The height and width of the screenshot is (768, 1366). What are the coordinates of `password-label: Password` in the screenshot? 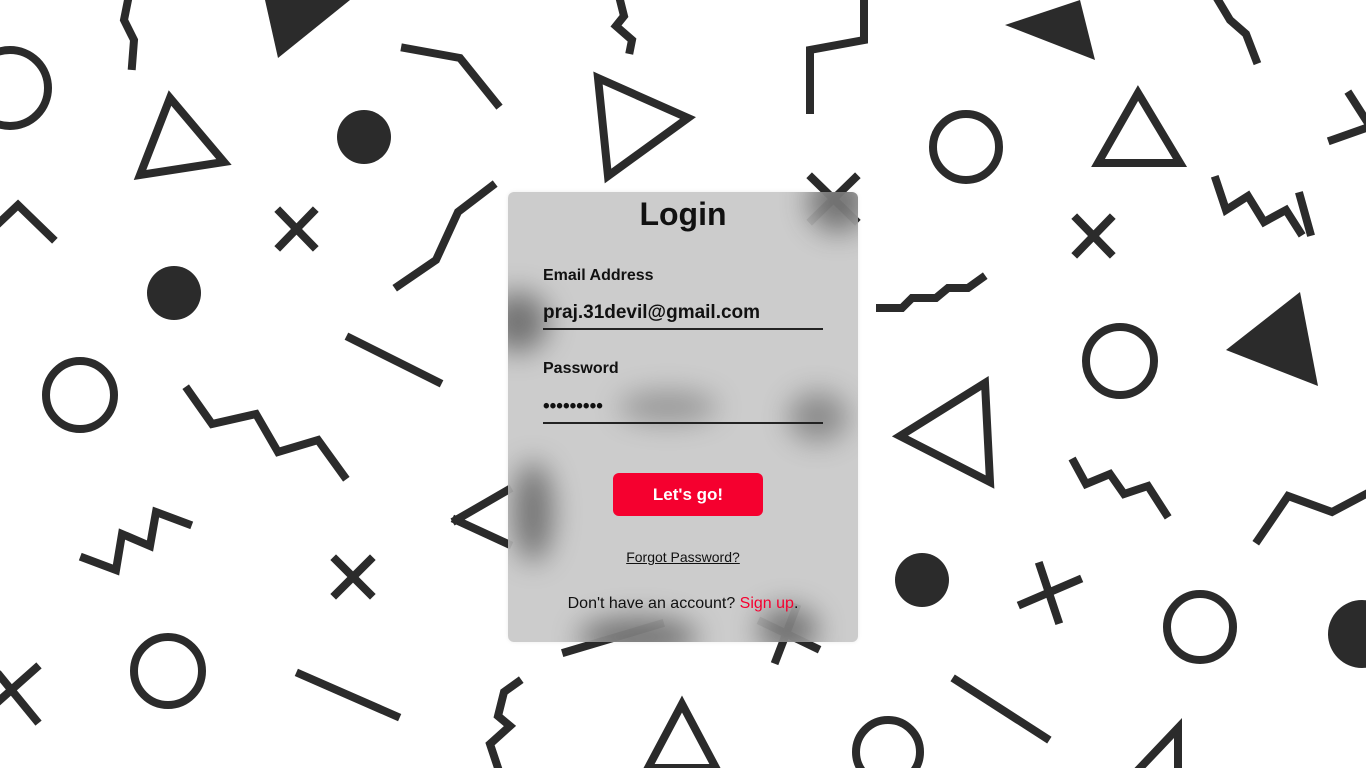 It's located at (581, 368).